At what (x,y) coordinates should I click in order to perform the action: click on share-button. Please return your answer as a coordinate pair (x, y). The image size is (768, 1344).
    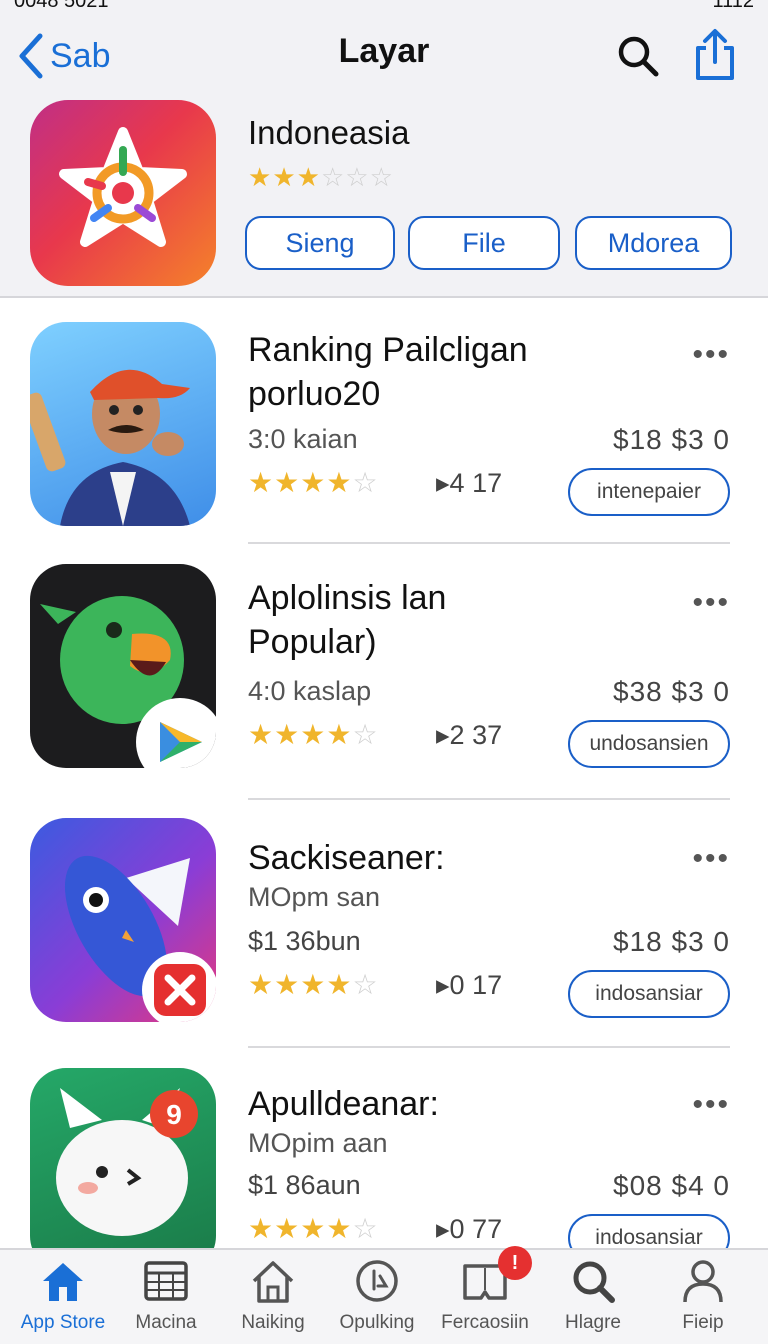
    Looking at the image, I should click on (715, 55).